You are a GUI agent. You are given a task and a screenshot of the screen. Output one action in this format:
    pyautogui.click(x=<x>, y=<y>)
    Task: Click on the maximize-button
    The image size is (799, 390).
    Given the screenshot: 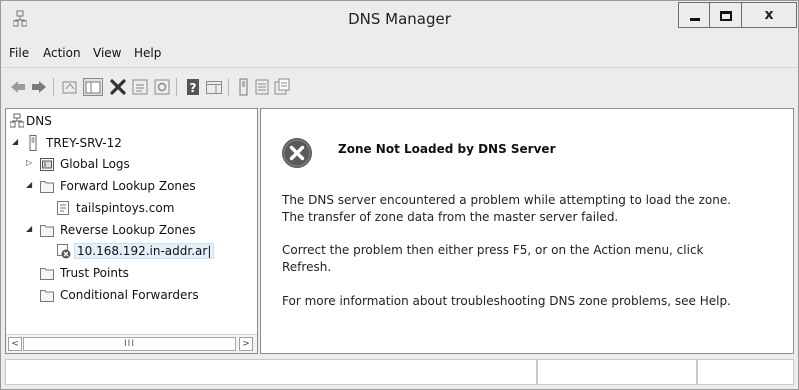 What is the action you would take?
    pyautogui.click(x=726, y=15)
    